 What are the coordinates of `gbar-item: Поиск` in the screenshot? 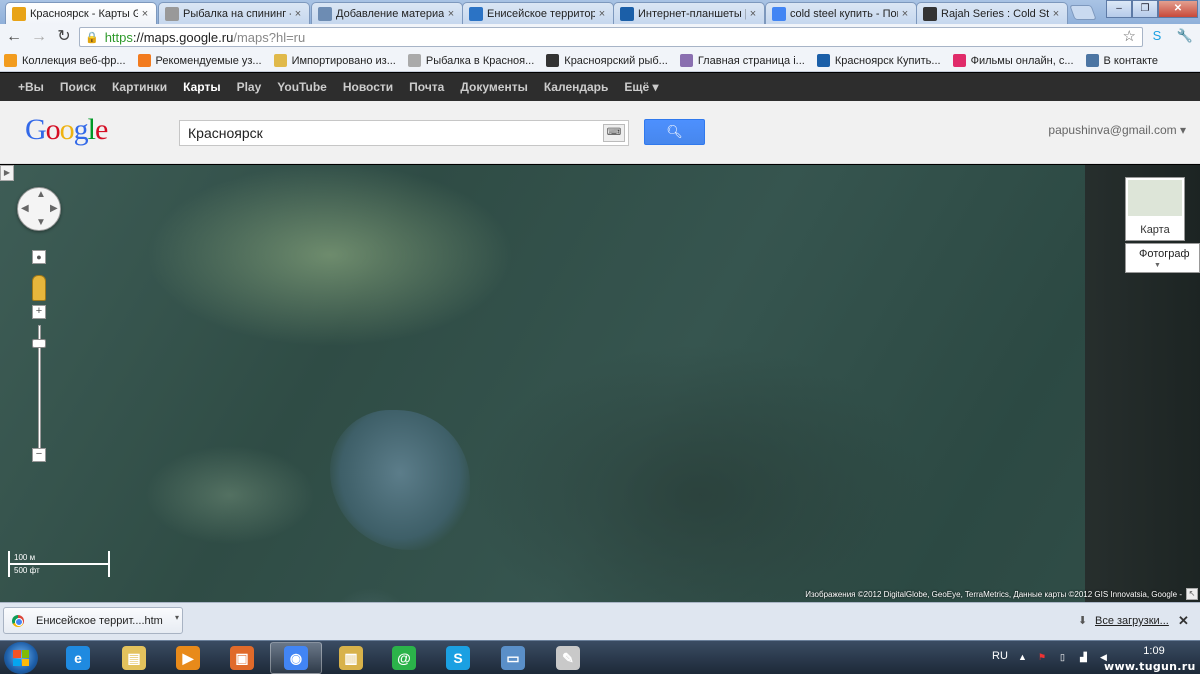 It's located at (78, 87).